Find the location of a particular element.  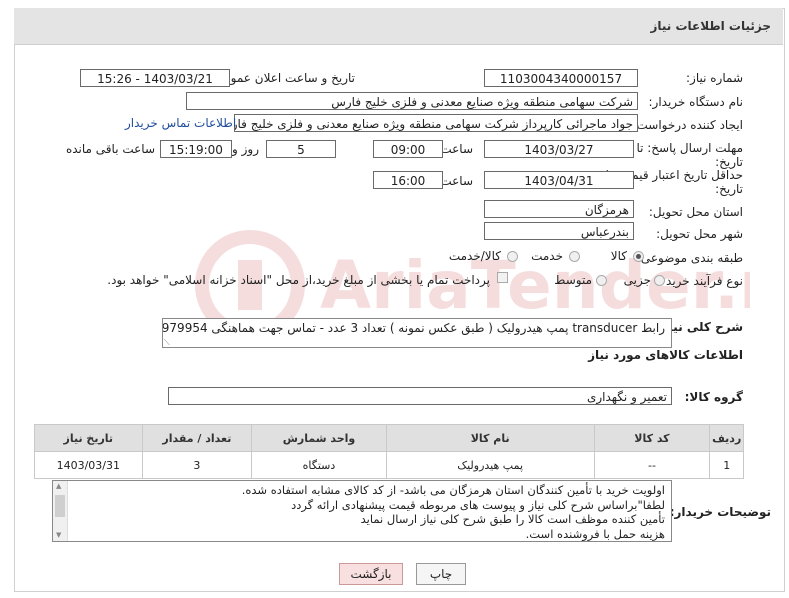

col-header-unit: واحد شمارش is located at coordinates (319, 438).